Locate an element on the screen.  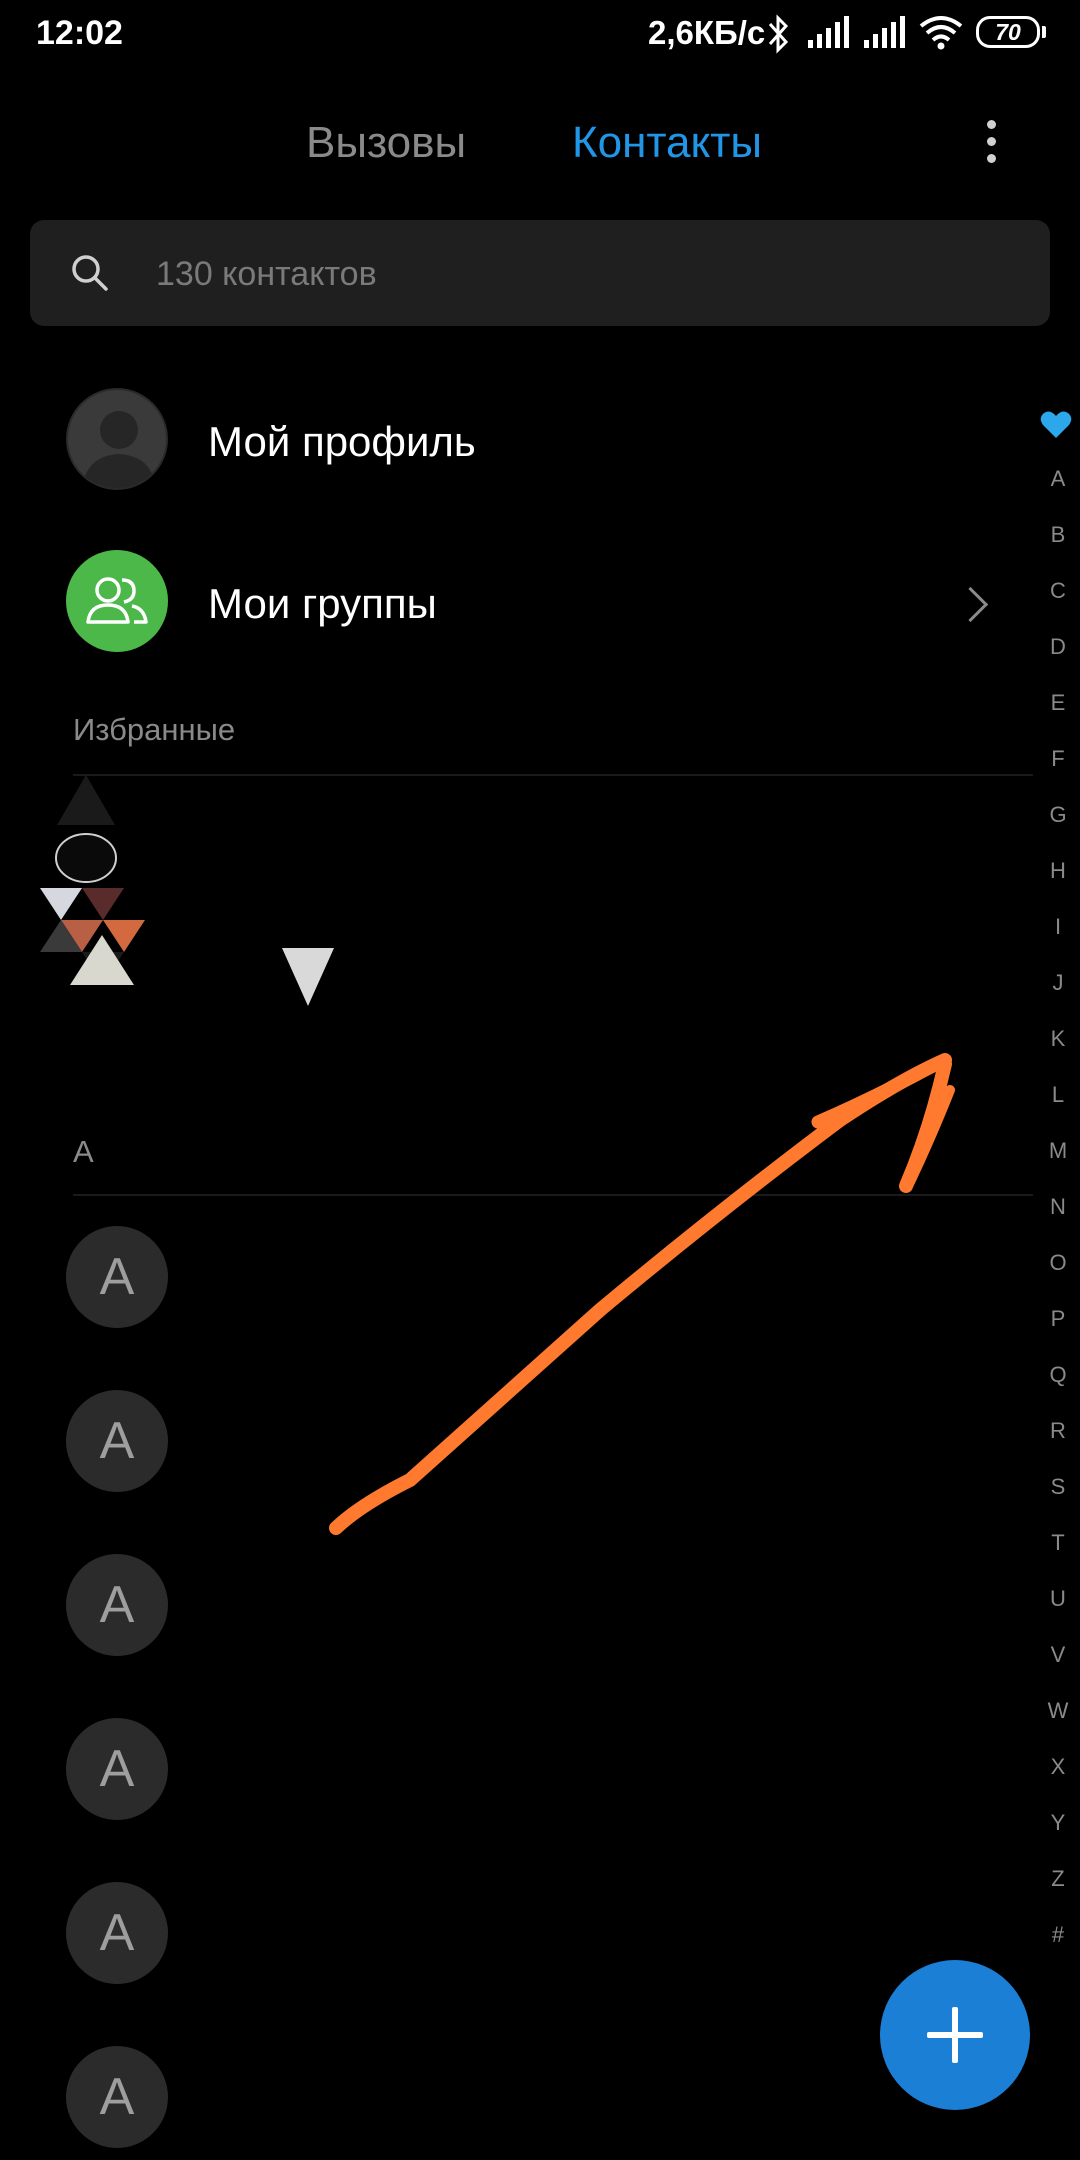
my-profile-label: Мой профиль is located at coordinates (342, 441).